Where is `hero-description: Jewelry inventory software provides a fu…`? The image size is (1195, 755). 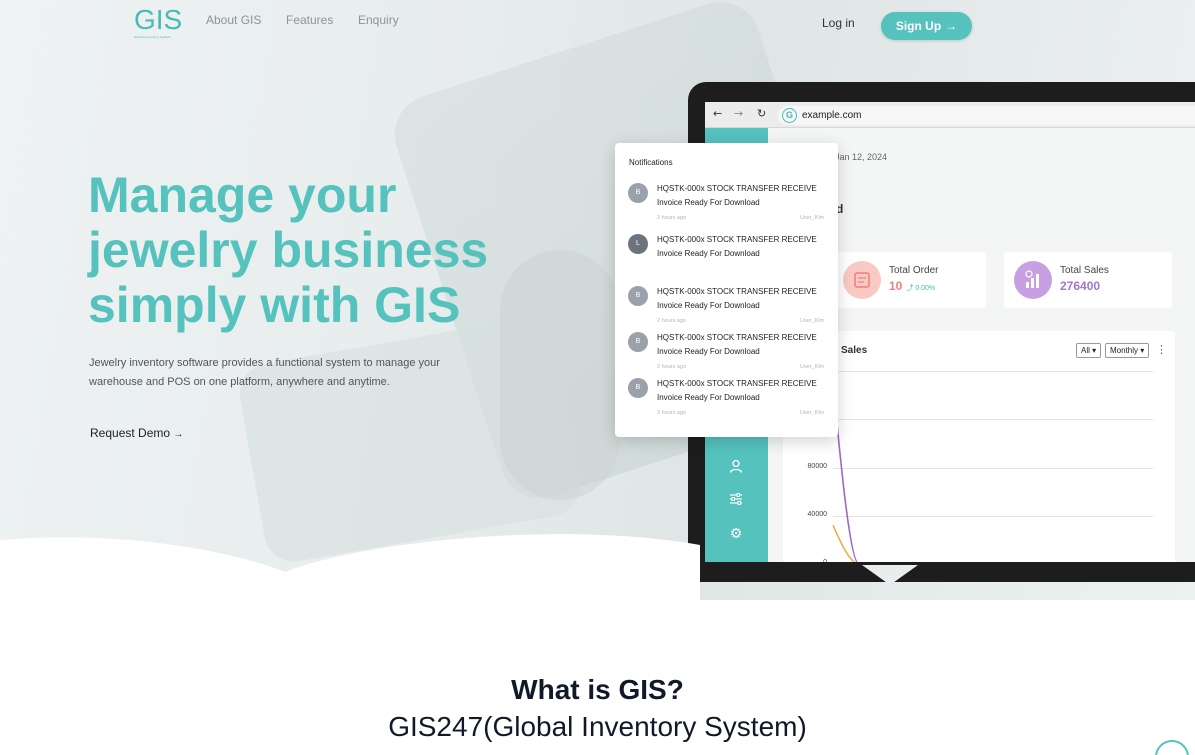 hero-description: Jewelry inventory software provides a fu… is located at coordinates (279, 373).